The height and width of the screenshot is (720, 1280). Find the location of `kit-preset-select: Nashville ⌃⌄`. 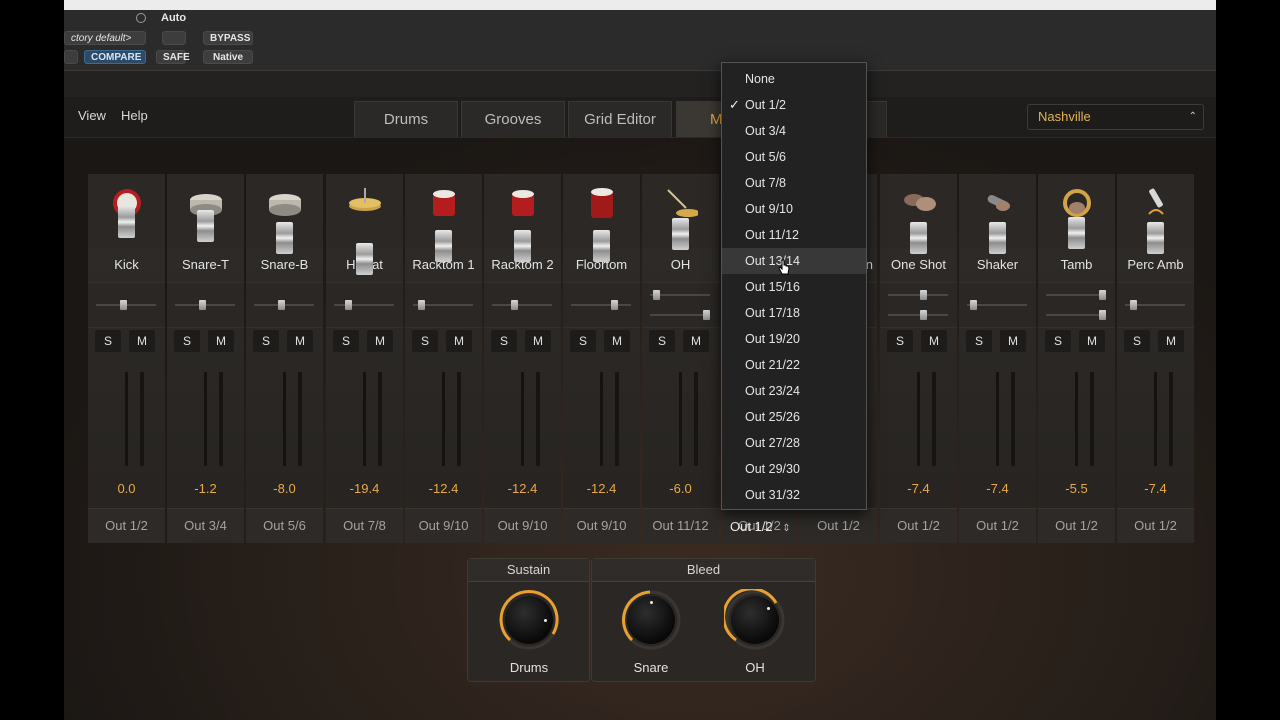

kit-preset-select: Nashville ⌃⌄ is located at coordinates (1115, 125).